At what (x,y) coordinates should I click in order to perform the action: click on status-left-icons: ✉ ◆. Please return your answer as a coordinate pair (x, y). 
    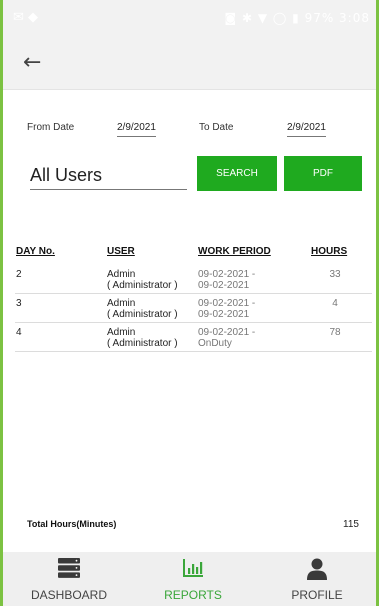
    Looking at the image, I should click on (26, 17).